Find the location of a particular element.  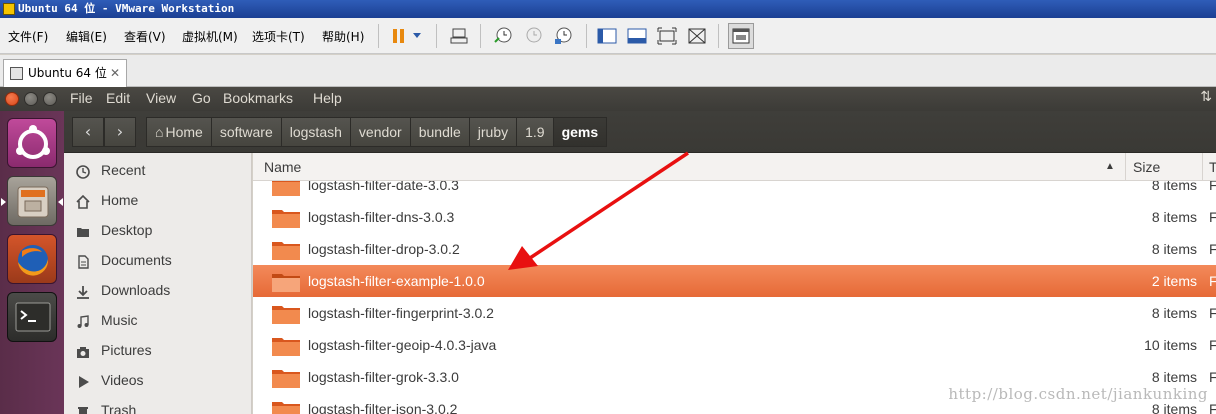

files-app-icon is located at coordinates (32, 201).